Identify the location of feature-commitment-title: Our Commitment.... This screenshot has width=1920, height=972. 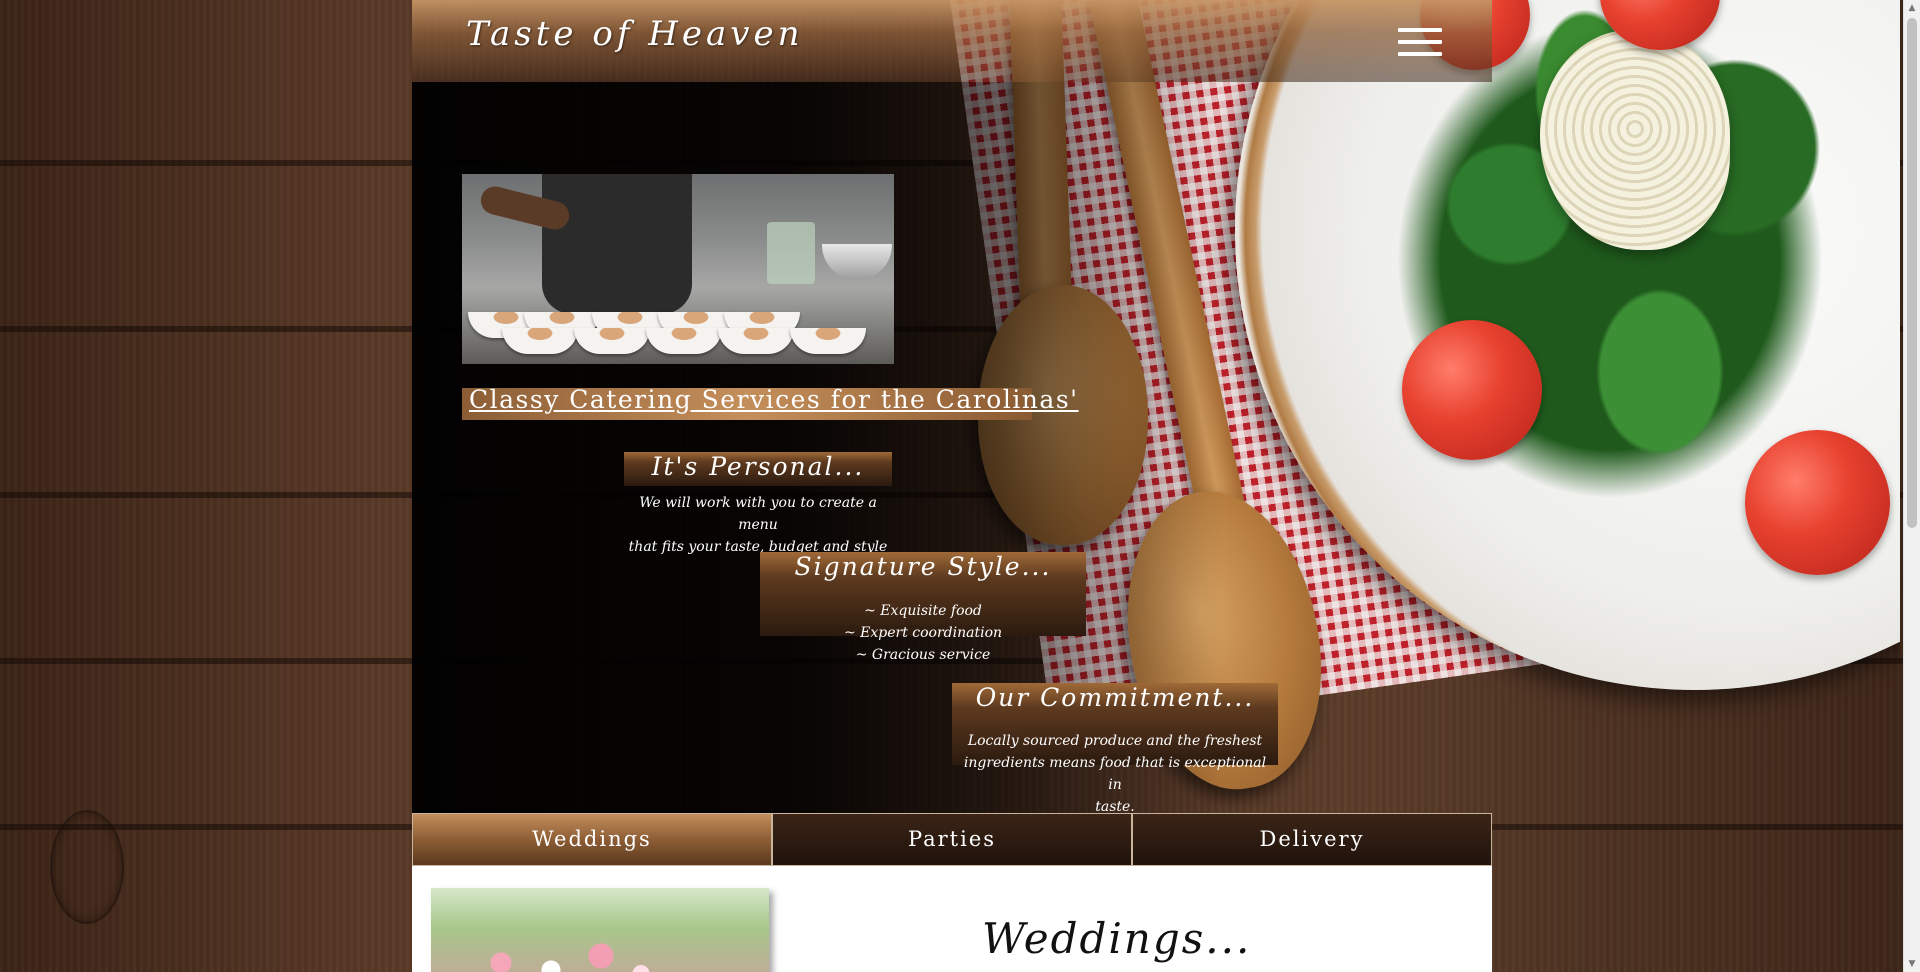
(1115, 697).